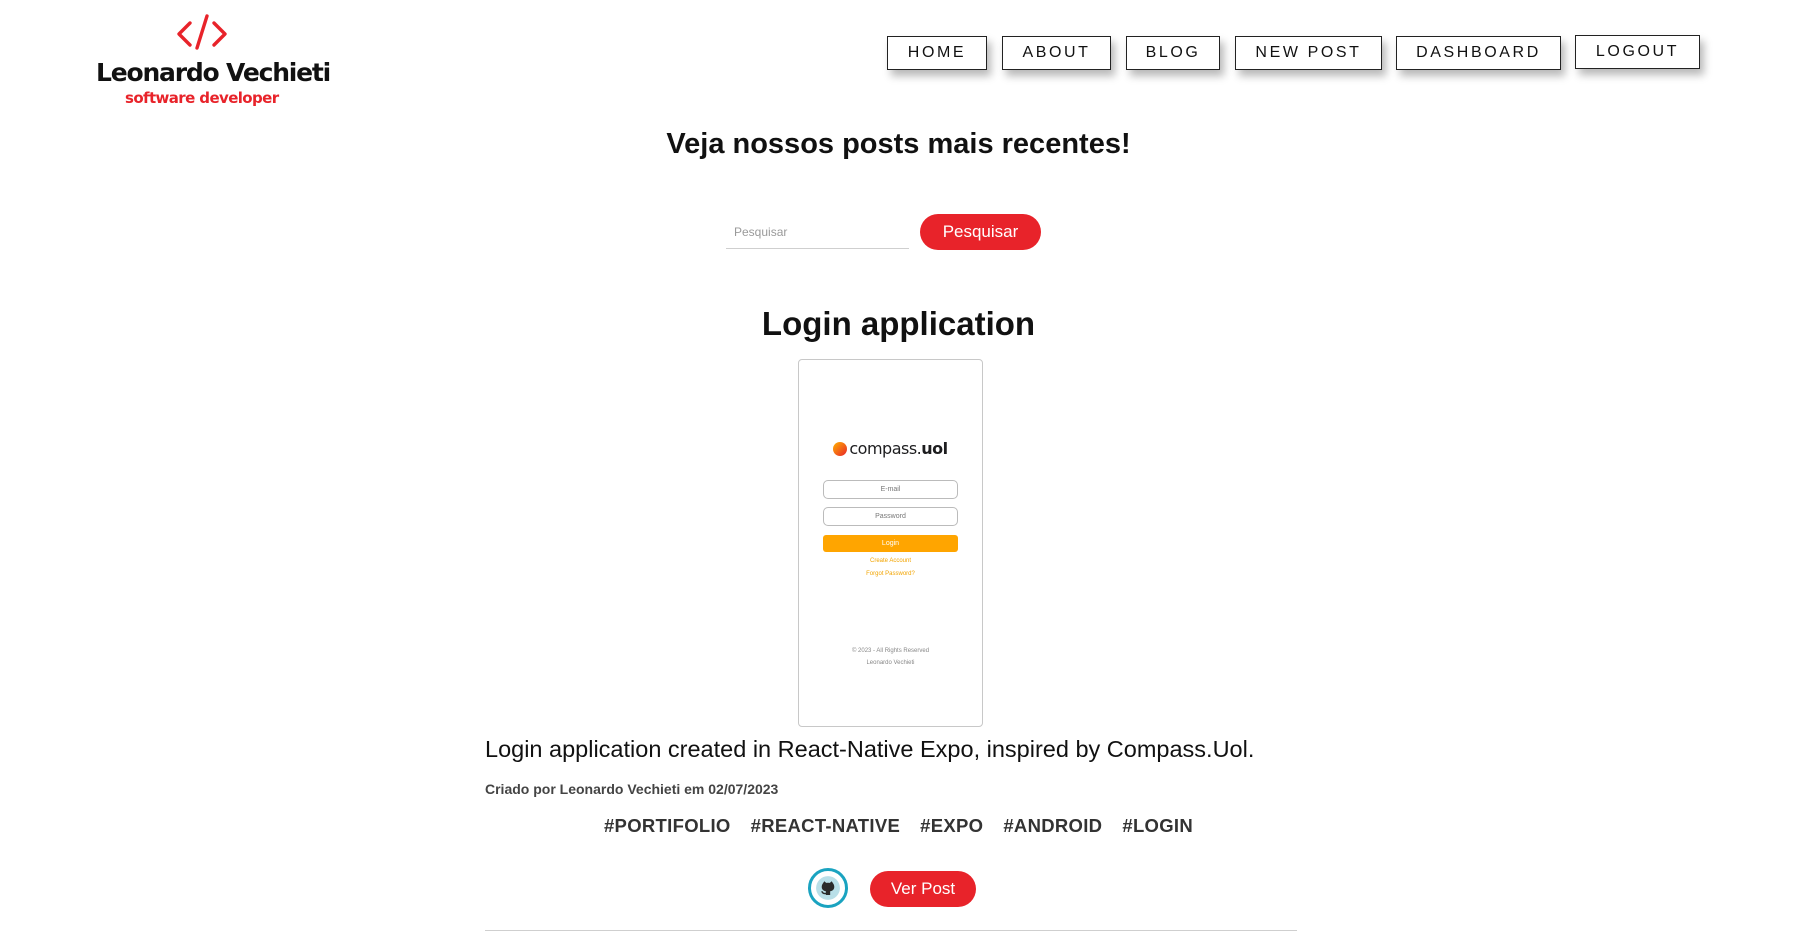 The image size is (1797, 931). I want to click on tag-expo: #EXPO, so click(951, 826).